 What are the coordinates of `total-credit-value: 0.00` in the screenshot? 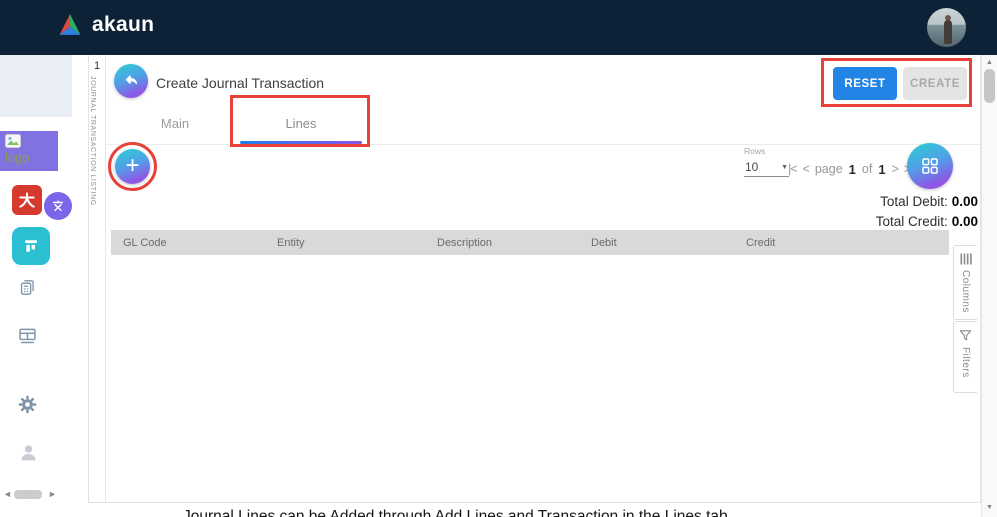 It's located at (964, 221).